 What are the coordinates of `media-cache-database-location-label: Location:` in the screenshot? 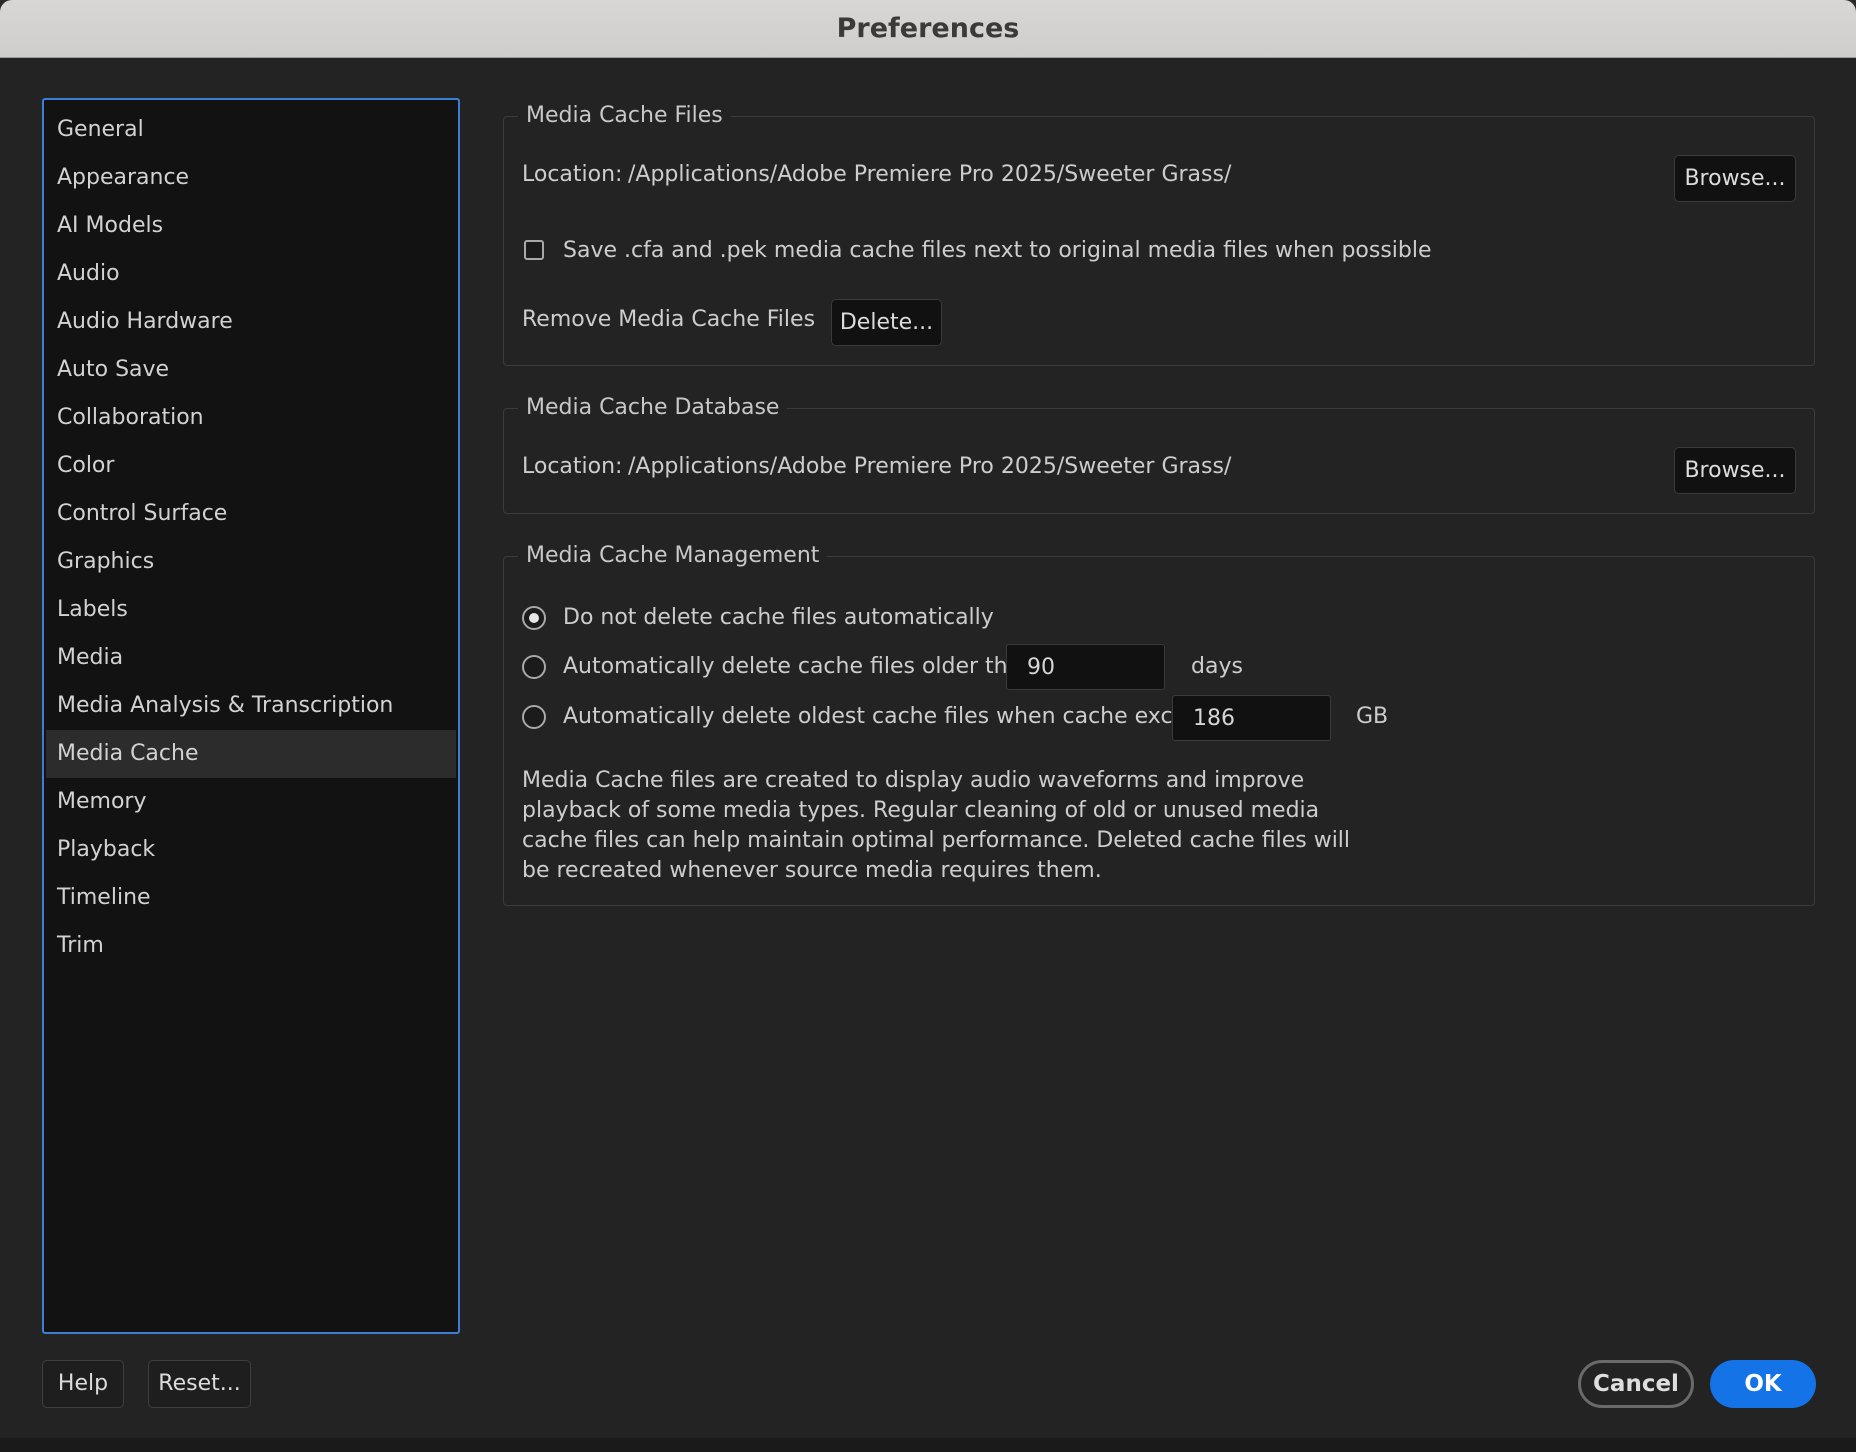 It's located at (572, 466).